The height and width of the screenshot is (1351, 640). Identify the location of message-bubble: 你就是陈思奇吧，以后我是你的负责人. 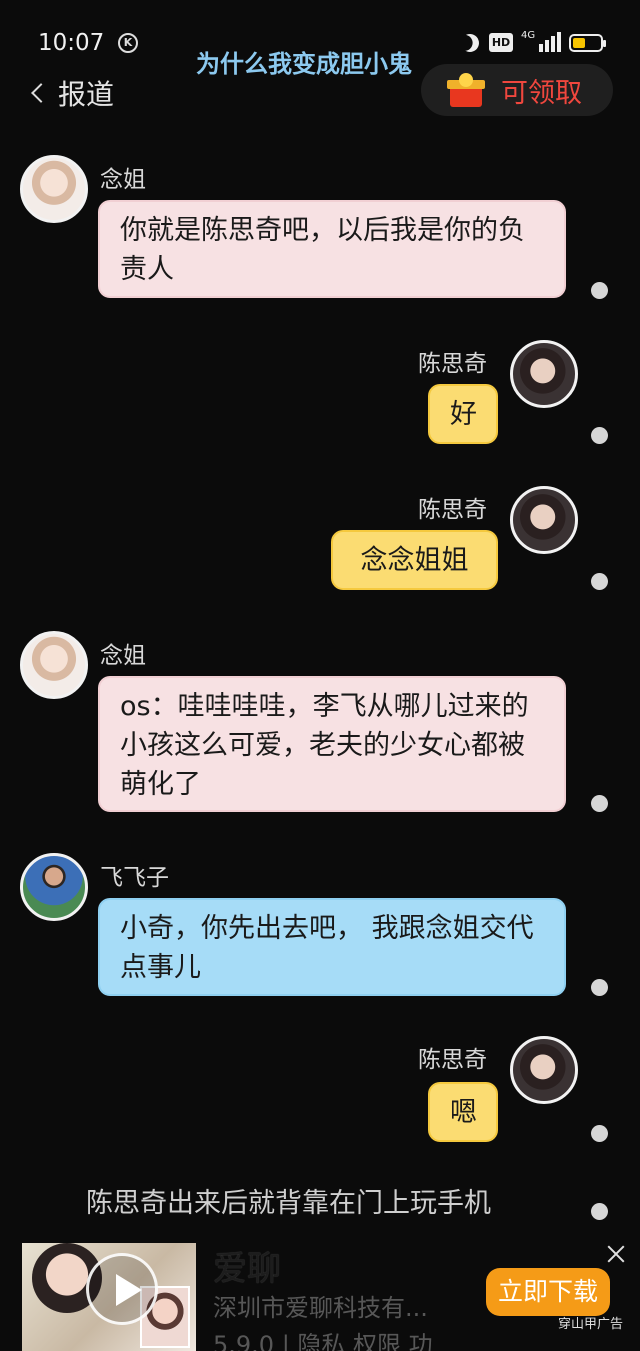
(332, 249).